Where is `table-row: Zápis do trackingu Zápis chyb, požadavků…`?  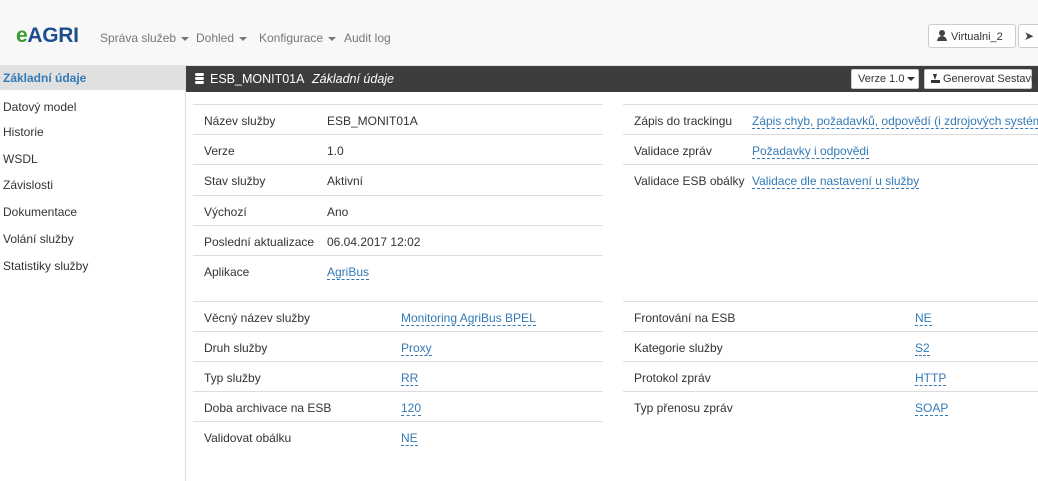
table-row: Zápis do trackingu Zápis chyb, požadavků… is located at coordinates (830, 119).